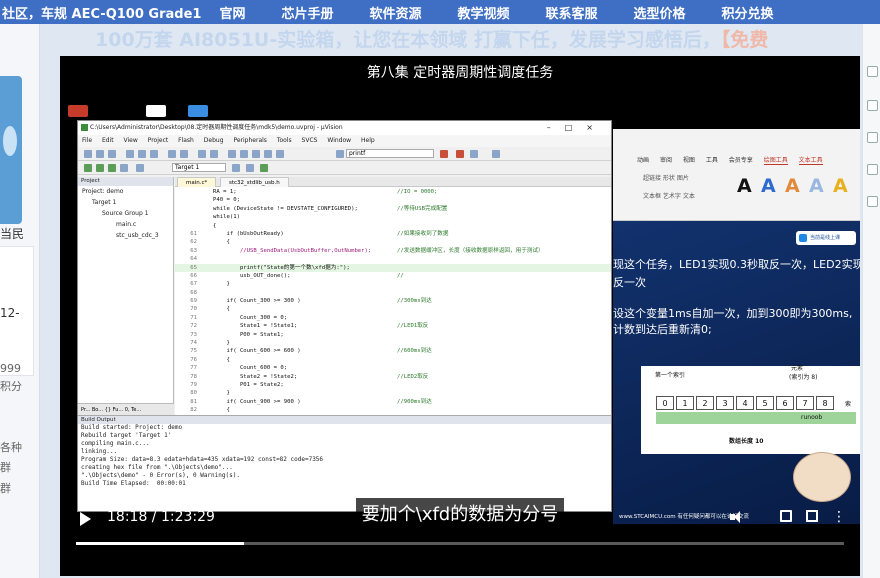 This screenshot has height=578, width=880. I want to click on target-options-icon, so click(236, 168).